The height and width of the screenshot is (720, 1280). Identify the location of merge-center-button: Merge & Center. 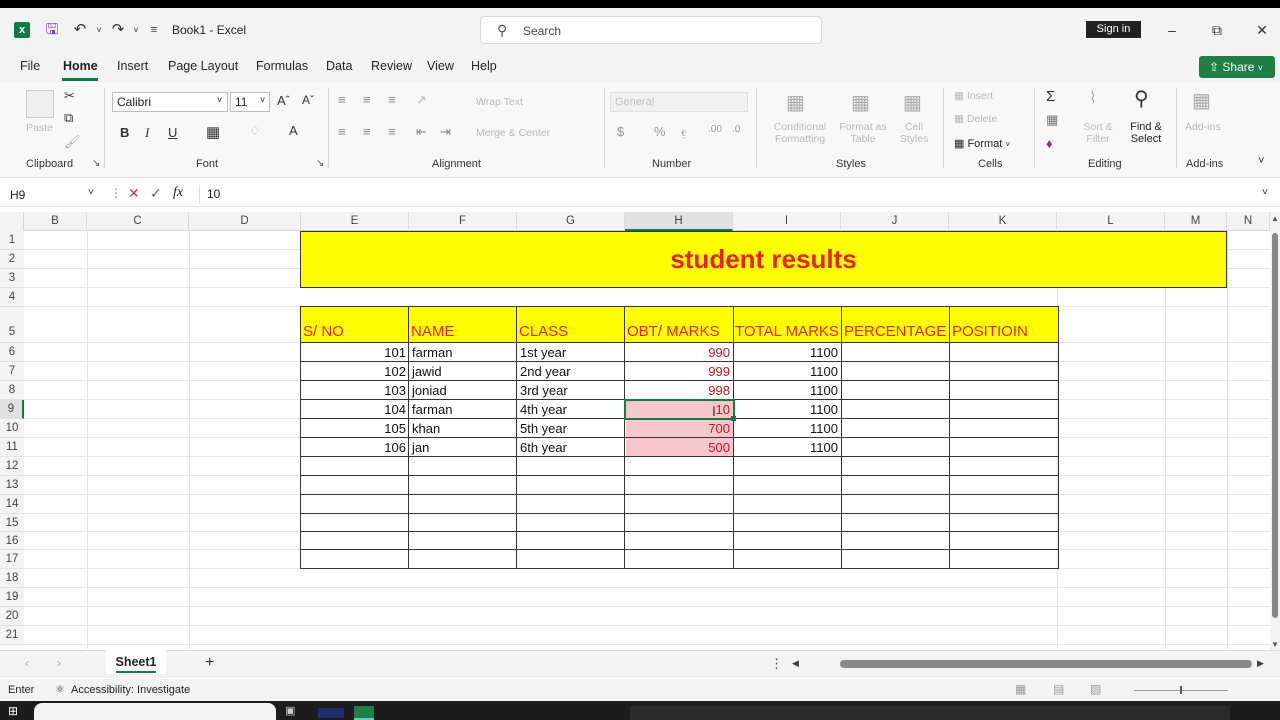
(513, 133).